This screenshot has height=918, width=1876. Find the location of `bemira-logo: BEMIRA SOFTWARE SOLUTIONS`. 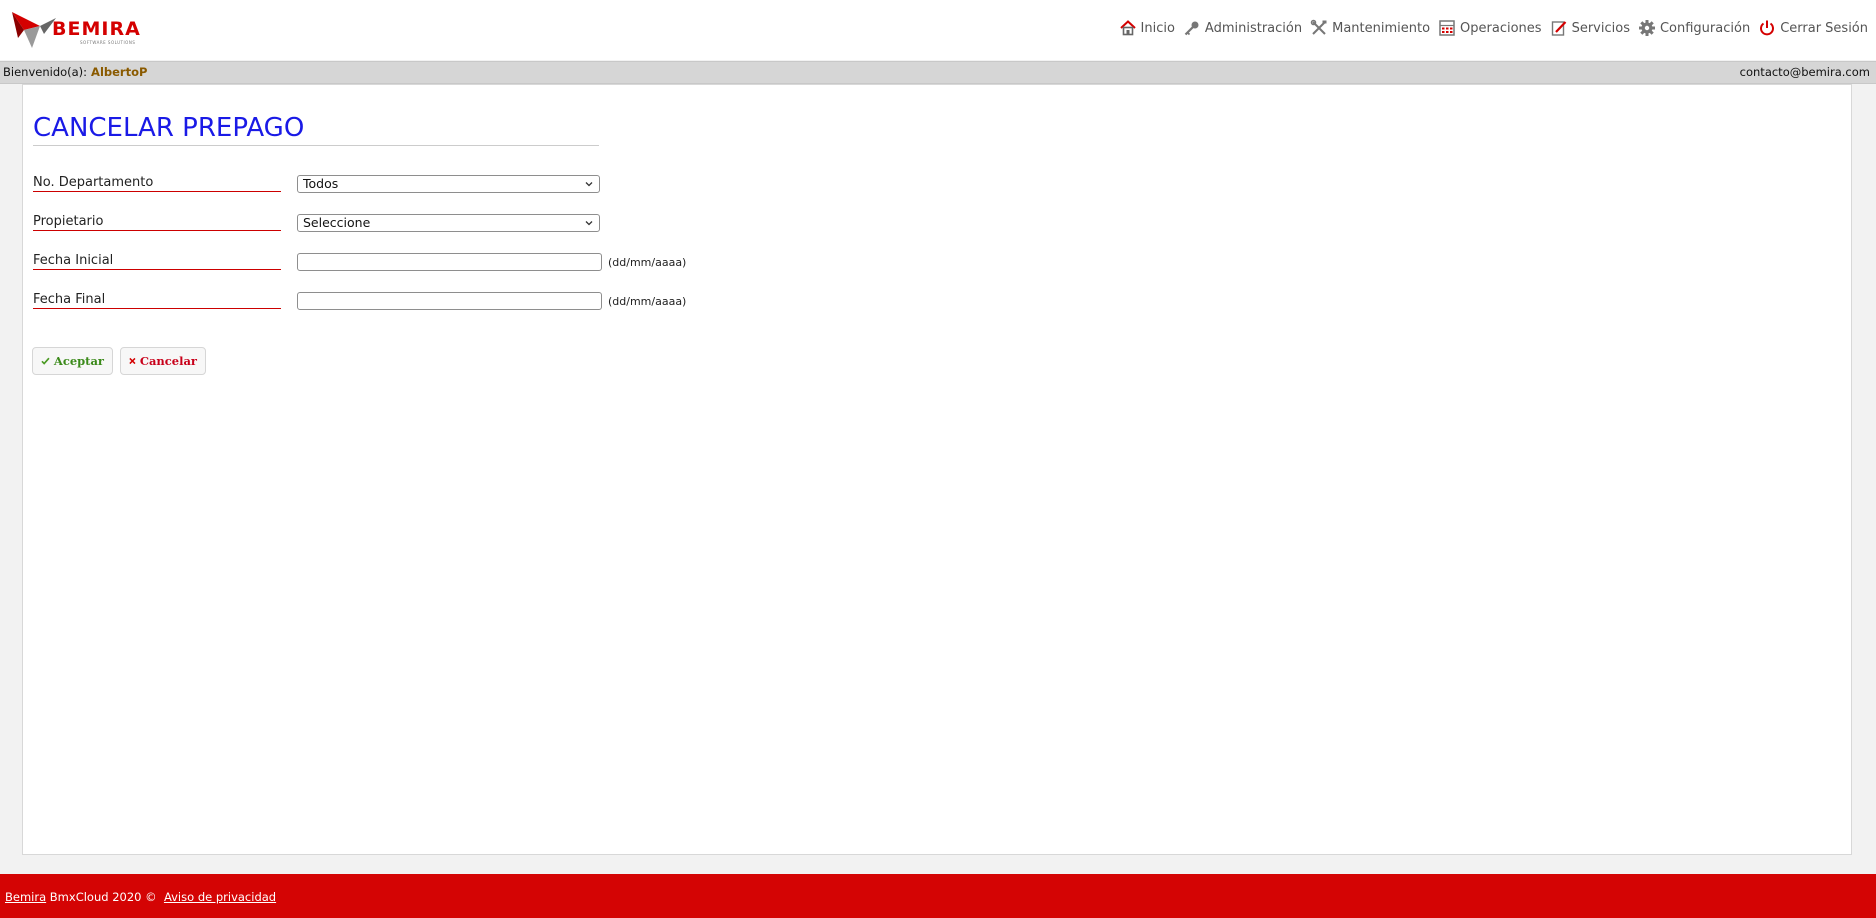

bemira-logo: BEMIRA SOFTWARE SOLUTIONS is located at coordinates (75, 29).